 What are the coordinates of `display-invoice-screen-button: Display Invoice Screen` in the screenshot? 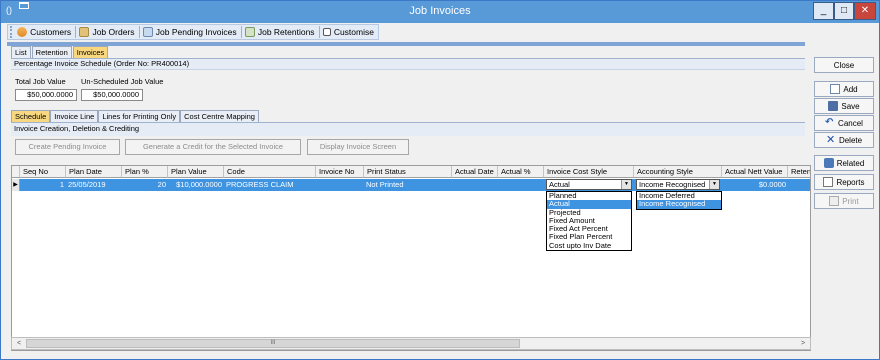 It's located at (358, 147).